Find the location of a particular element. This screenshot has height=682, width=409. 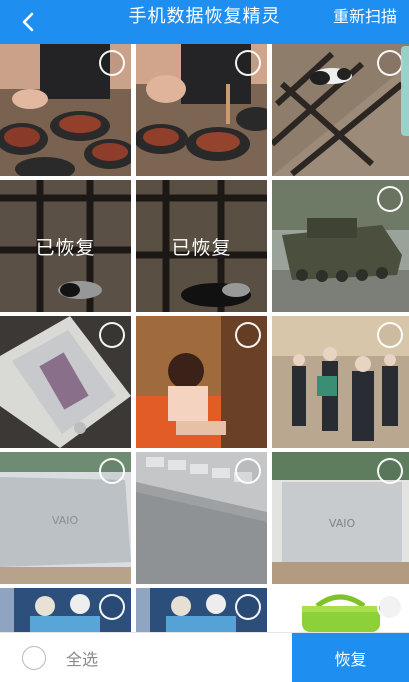

scrollbar-thumb is located at coordinates (405, 91).